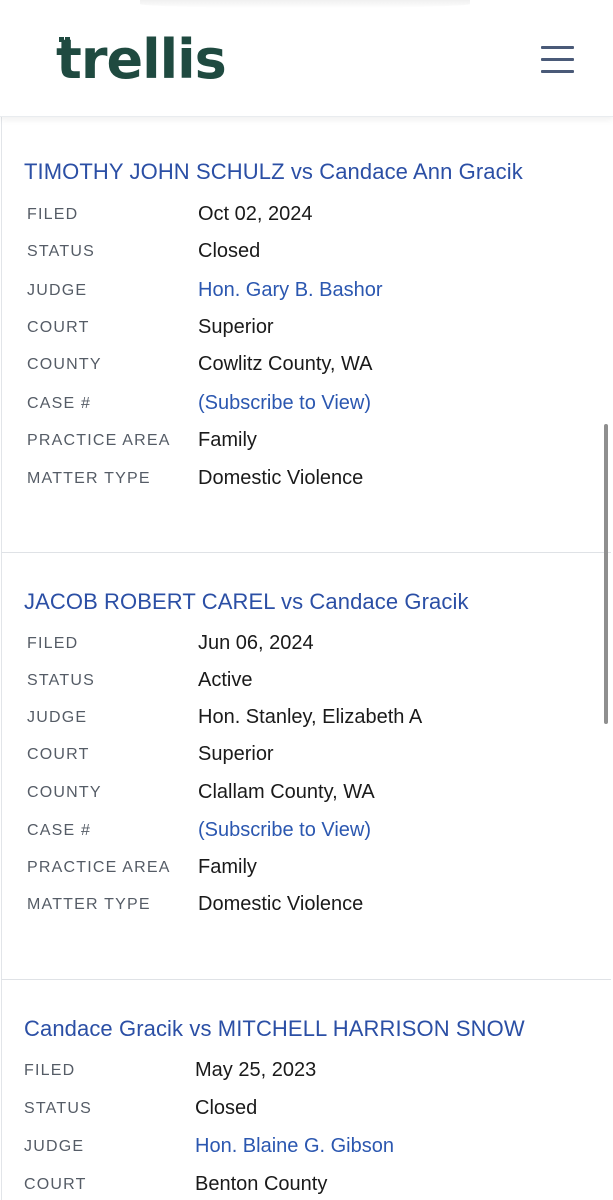 This screenshot has width=613, height=1200. I want to click on case-field-filed: FILED Oct 02, 2024, so click(307, 216).